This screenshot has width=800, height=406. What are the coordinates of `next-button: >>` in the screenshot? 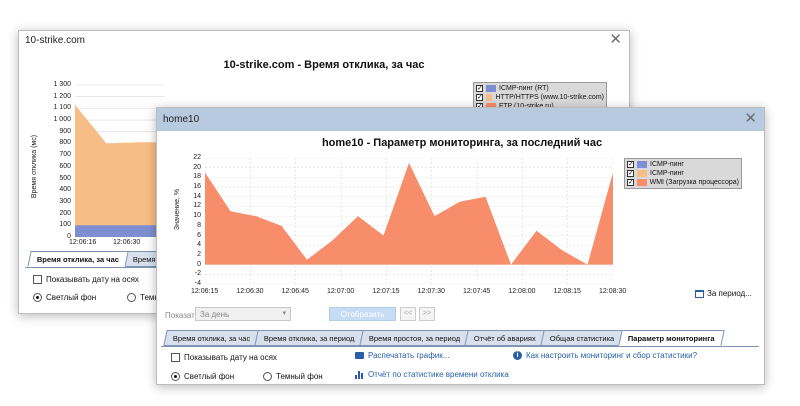 It's located at (427, 314).